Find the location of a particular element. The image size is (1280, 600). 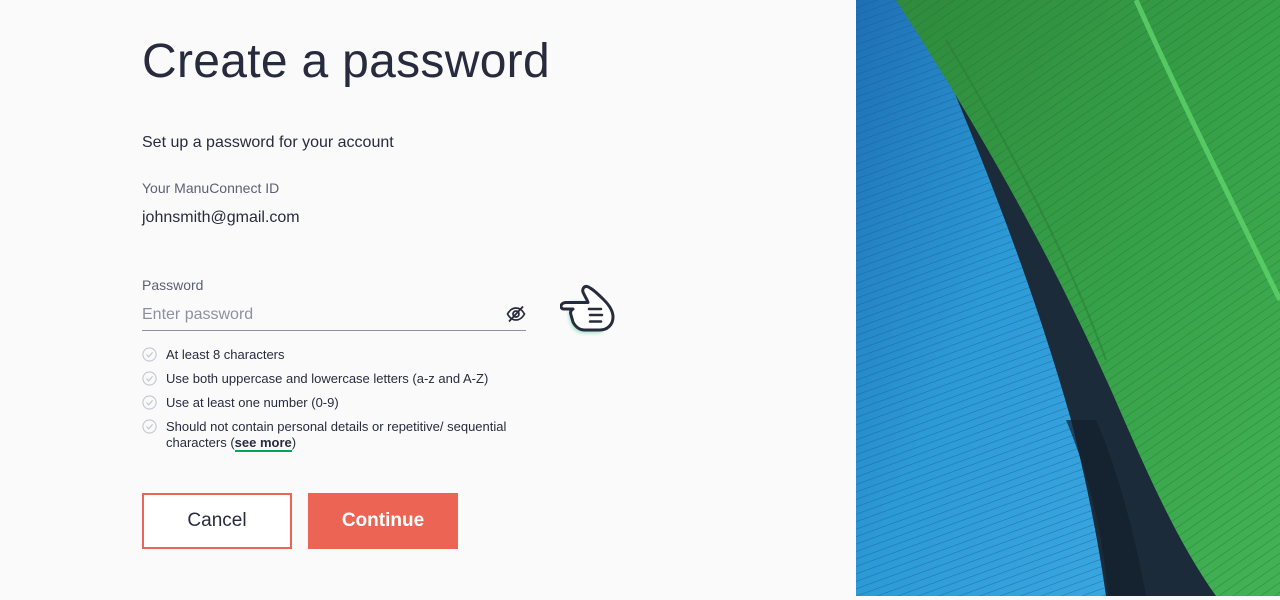

continue-button: Continue is located at coordinates (383, 521).